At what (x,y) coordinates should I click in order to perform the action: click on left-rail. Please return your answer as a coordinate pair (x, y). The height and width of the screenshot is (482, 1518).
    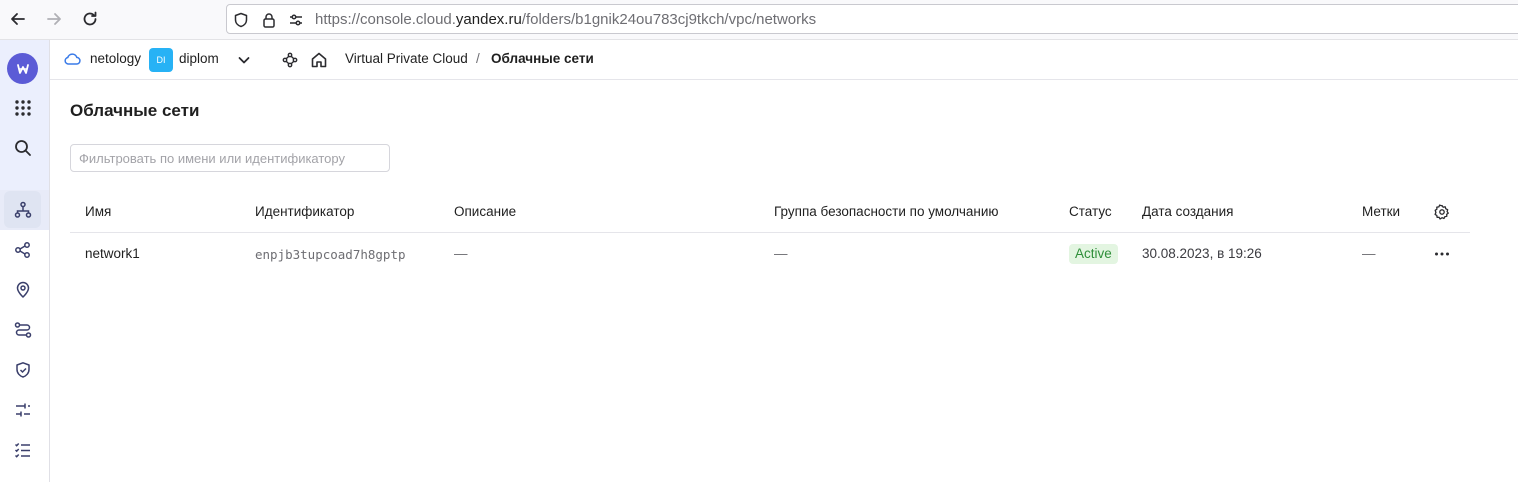
    Looking at the image, I should click on (25, 261).